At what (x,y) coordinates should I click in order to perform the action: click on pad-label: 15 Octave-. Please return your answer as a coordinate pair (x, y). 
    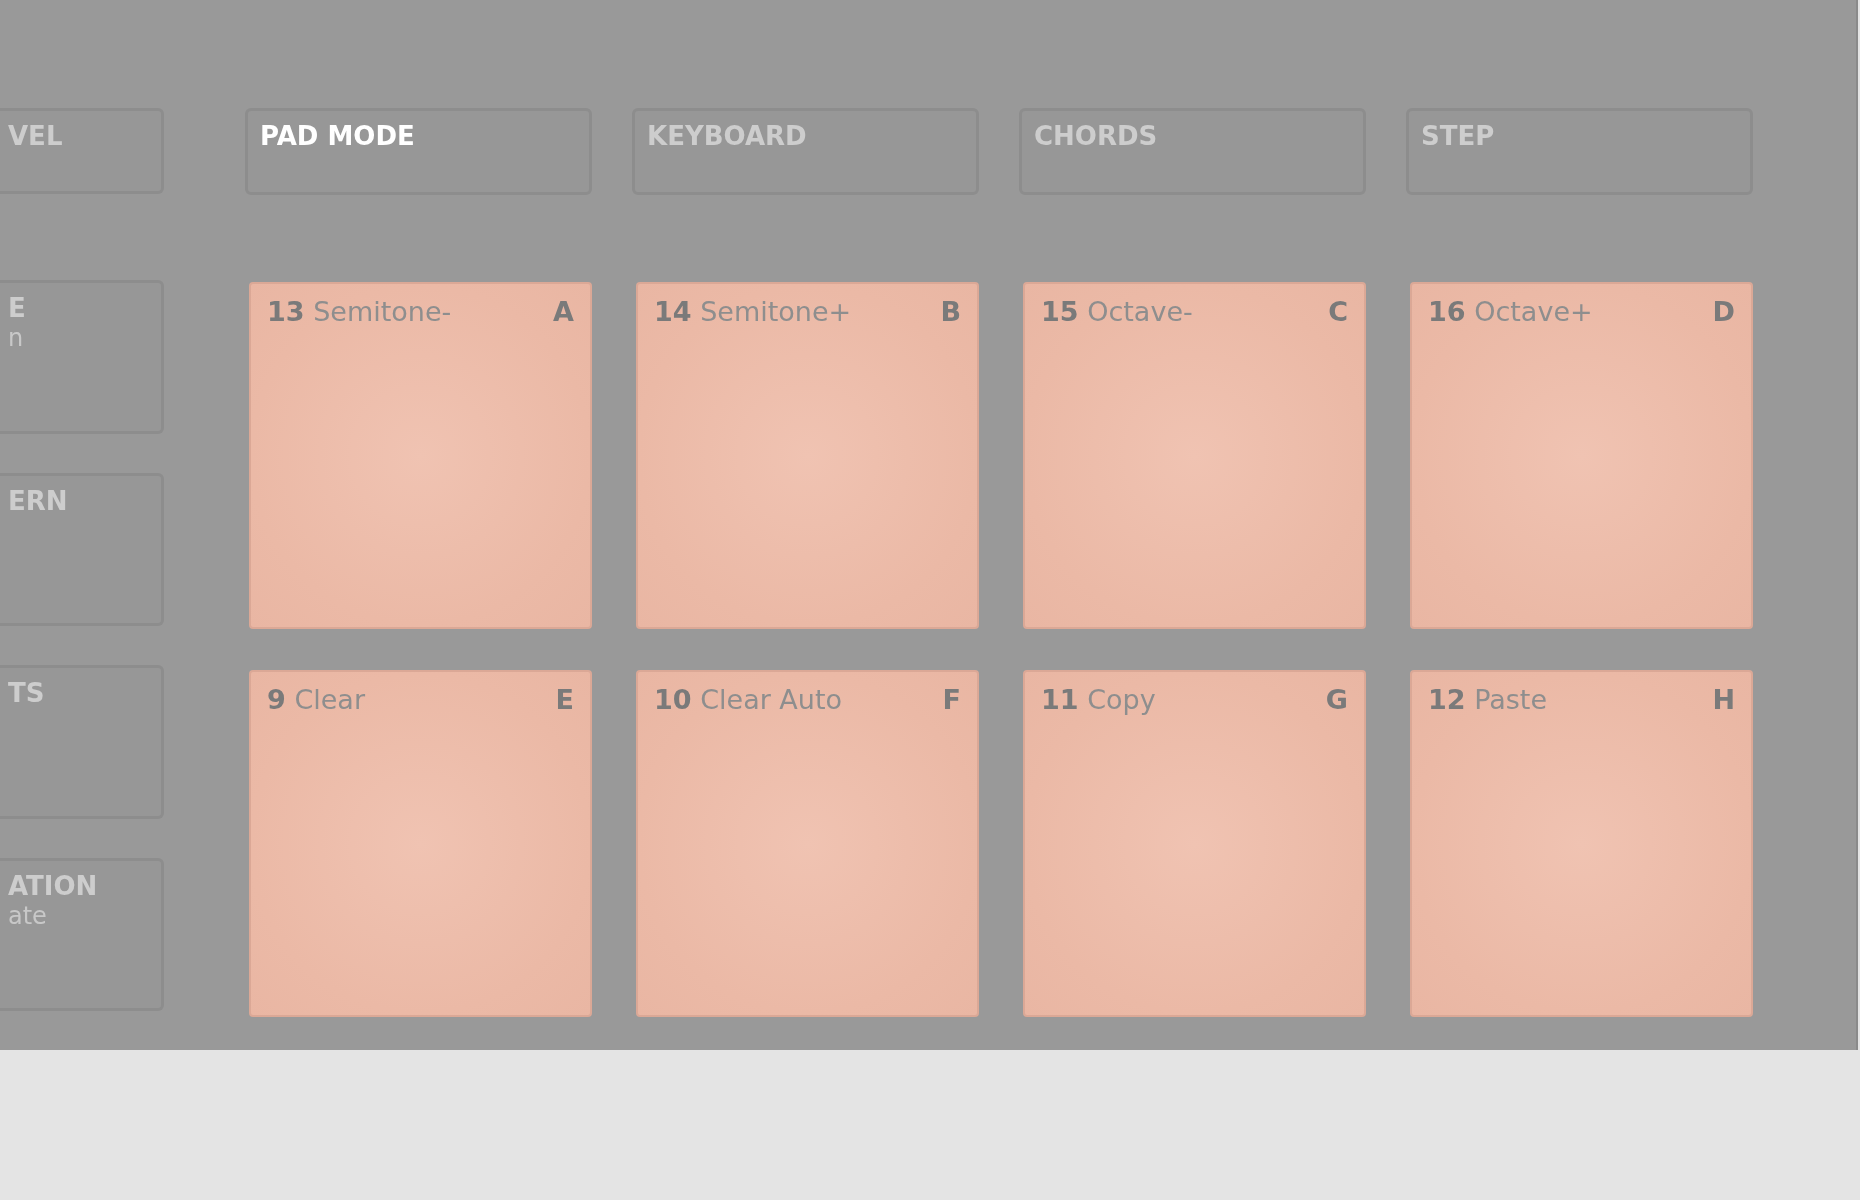
    Looking at the image, I should click on (1117, 311).